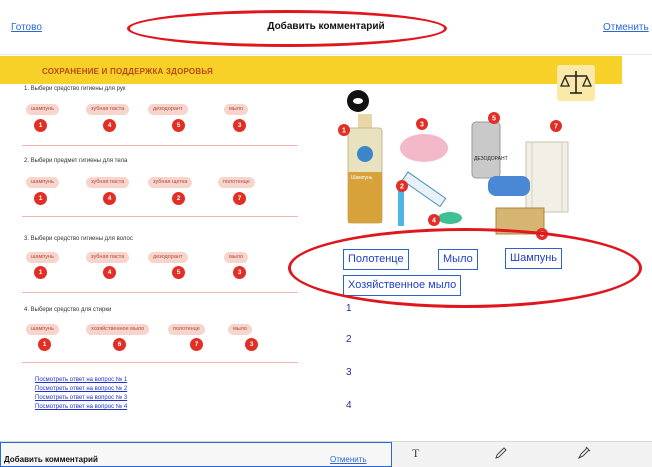 The width and height of the screenshot is (652, 467). Describe the element at coordinates (362, 178) in the screenshot. I see `shampoo-label: Шампунь` at that location.